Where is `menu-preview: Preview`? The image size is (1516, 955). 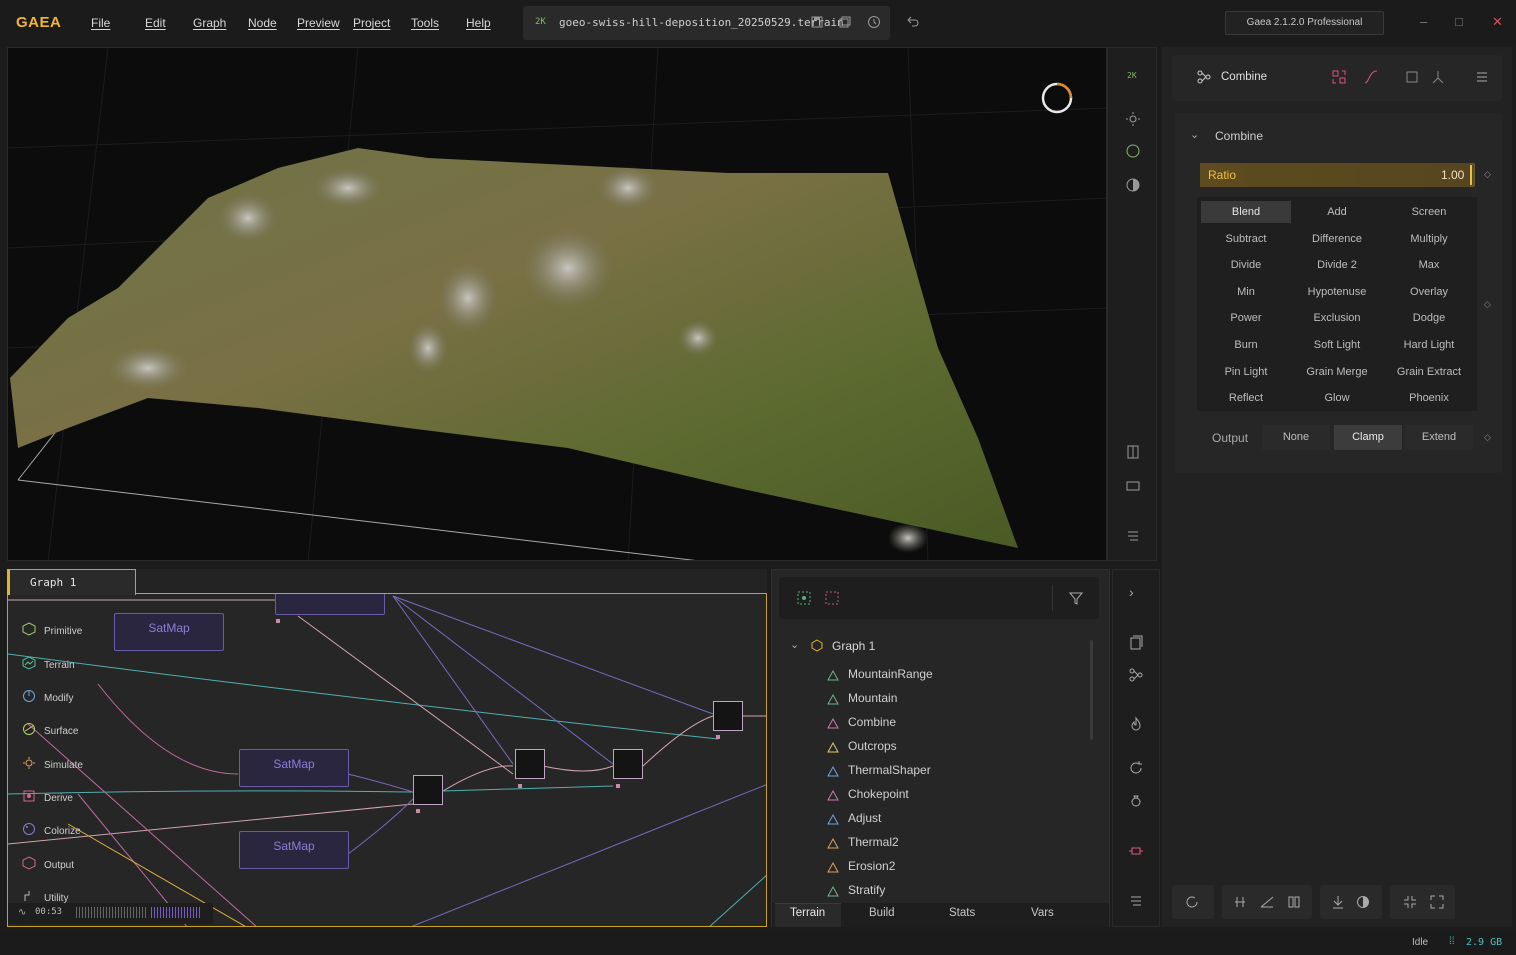 menu-preview: Preview is located at coordinates (318, 23).